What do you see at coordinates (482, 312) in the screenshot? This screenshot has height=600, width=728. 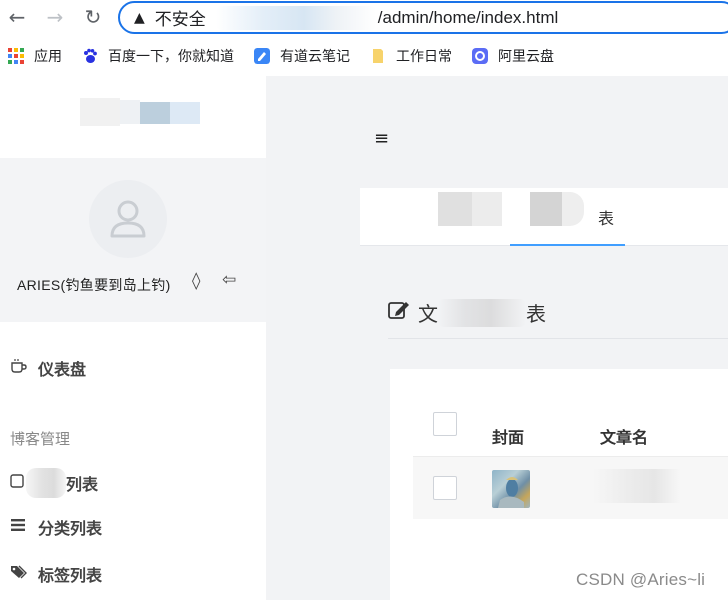 I see `page-title-redaction` at bounding box center [482, 312].